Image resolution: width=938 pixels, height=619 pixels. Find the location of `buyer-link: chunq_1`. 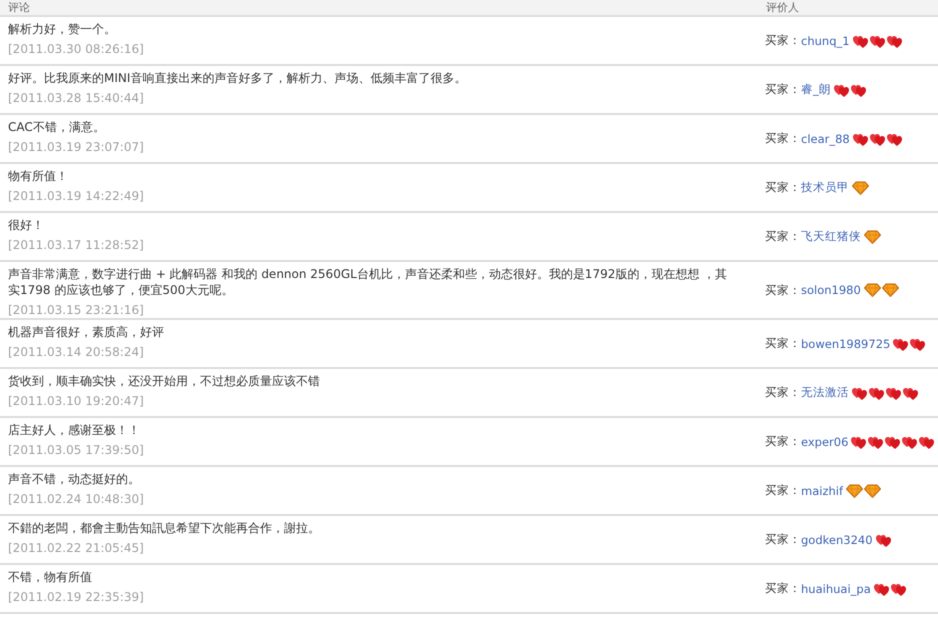

buyer-link: chunq_1 is located at coordinates (825, 41).